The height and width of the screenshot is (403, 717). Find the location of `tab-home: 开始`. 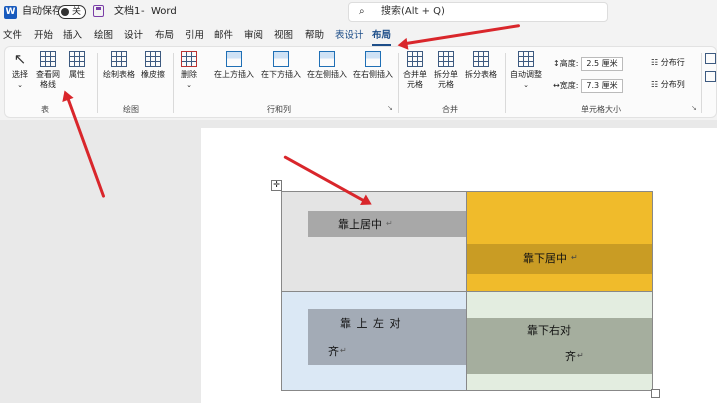

tab-home: 开始 is located at coordinates (43, 36).